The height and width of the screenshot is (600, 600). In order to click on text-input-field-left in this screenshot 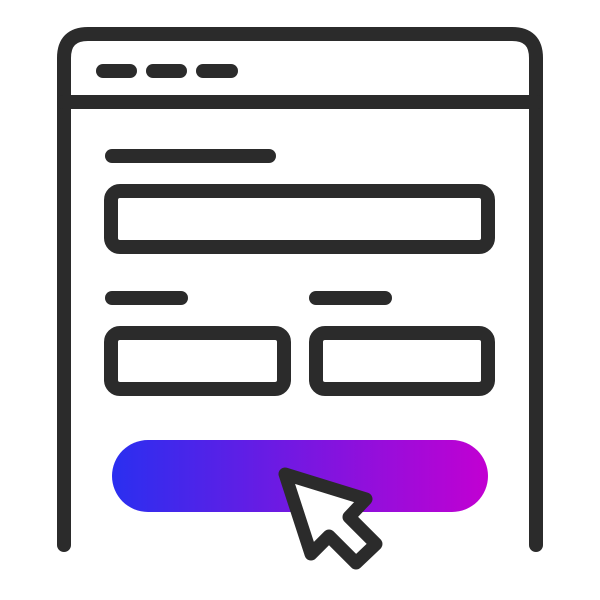, I will do `click(197, 361)`.